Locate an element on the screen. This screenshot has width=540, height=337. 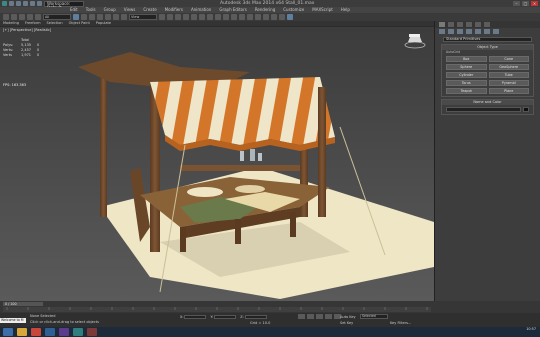
tab-object-paint: Object Paint is located at coordinates (79, 23).